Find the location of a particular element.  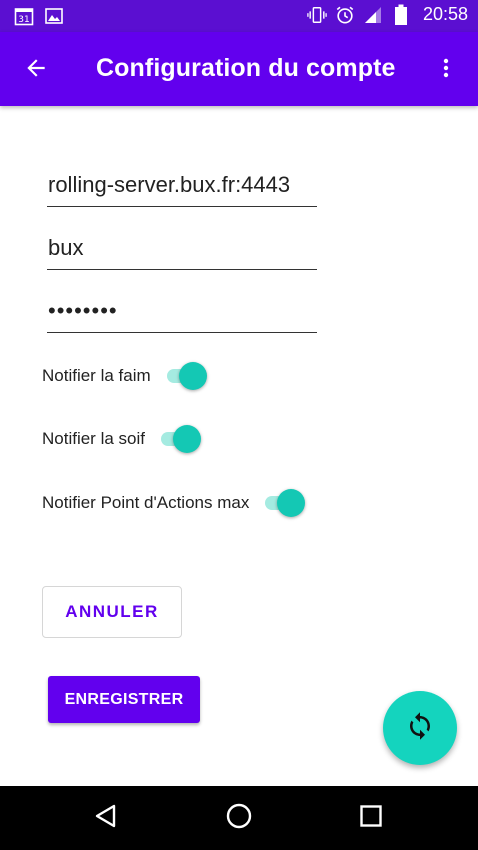

system-nav-bar is located at coordinates (239, 818).